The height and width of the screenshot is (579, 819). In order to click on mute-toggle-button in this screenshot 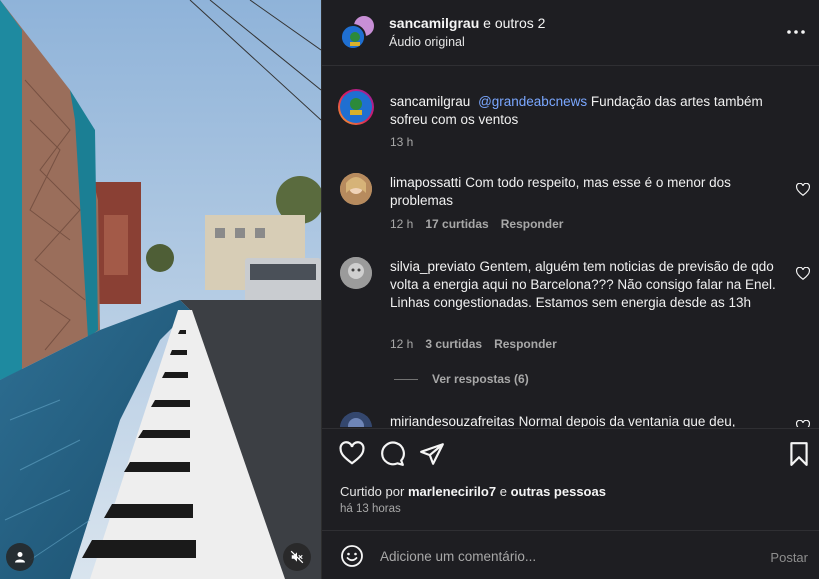, I will do `click(297, 557)`.